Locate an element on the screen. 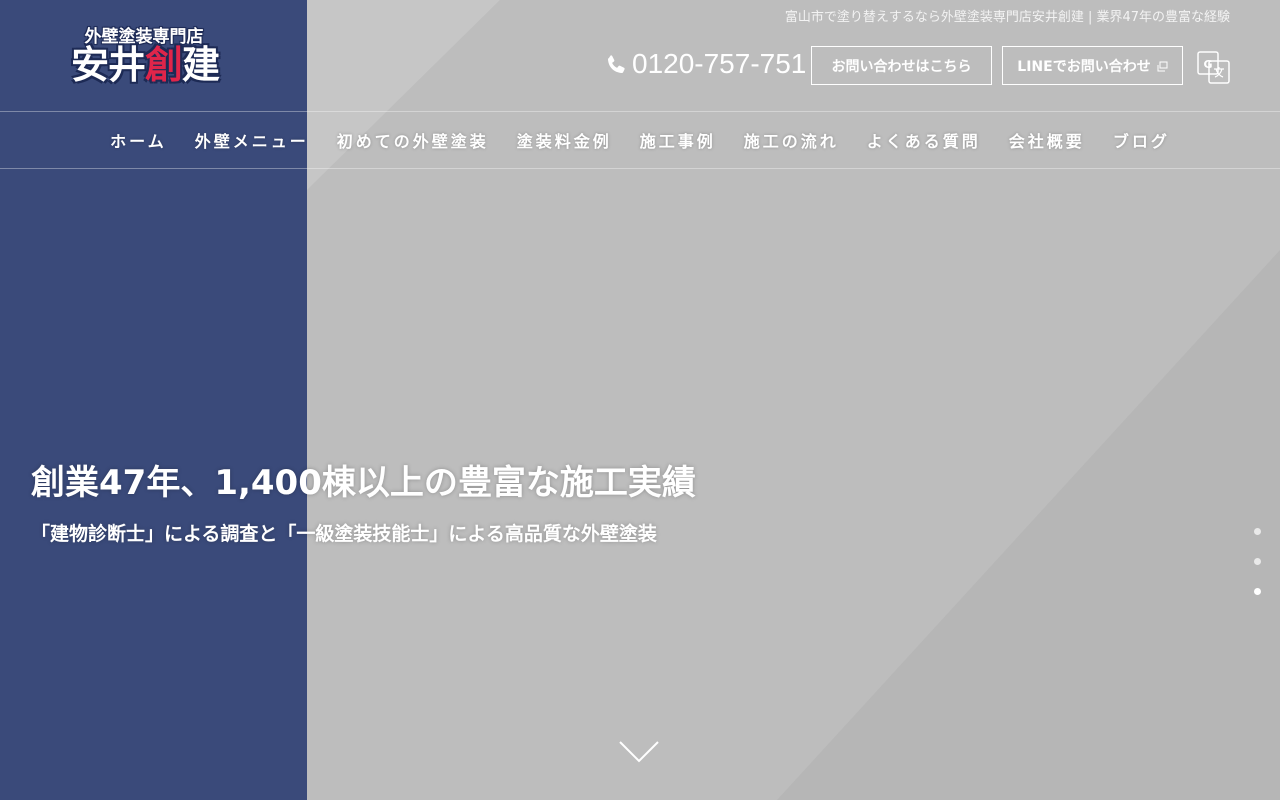  hero-subtitle: 「建物診断士」による調査と「一級塗装技能士」による高品質な外壁塗装 is located at coordinates (344, 534).